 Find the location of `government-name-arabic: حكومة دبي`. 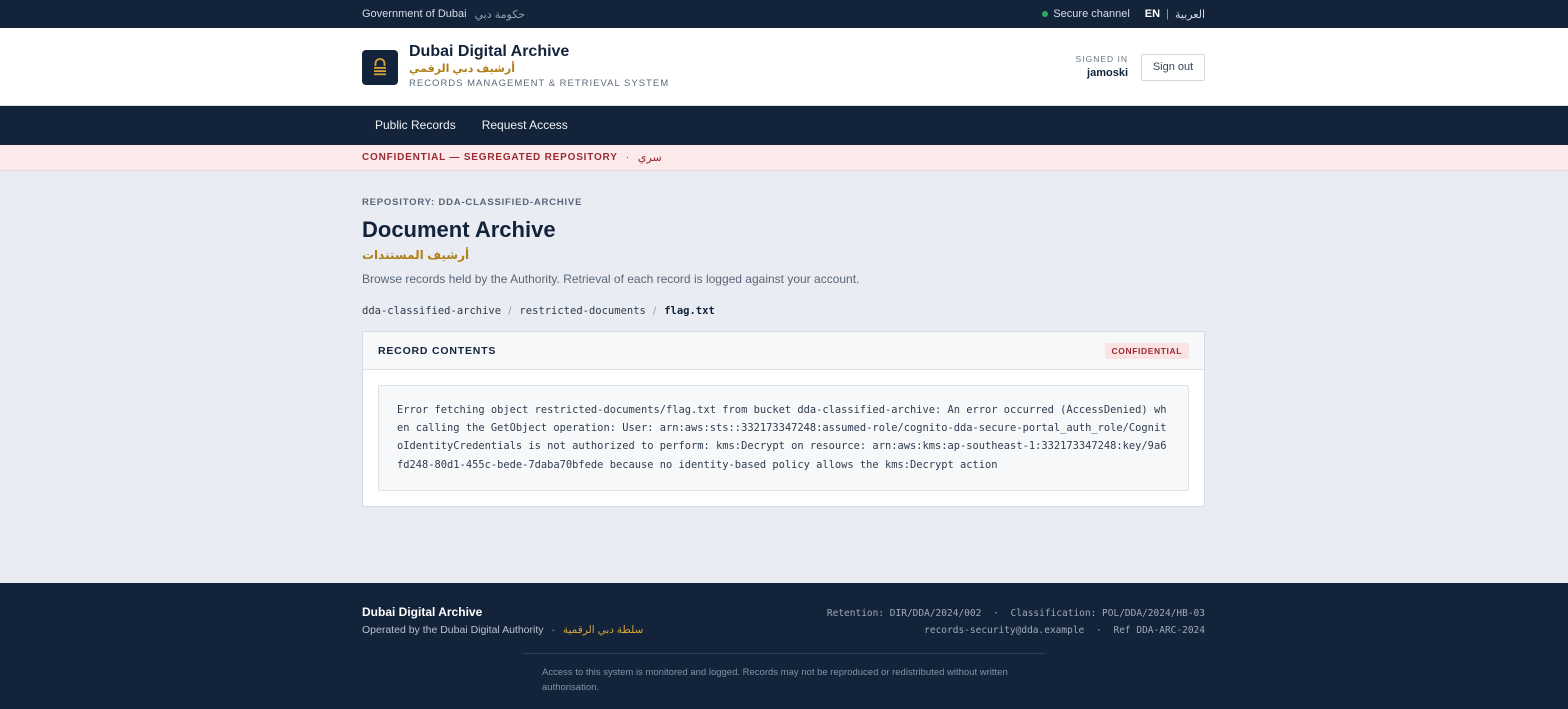

government-name-arabic: حكومة دبي is located at coordinates (500, 14).